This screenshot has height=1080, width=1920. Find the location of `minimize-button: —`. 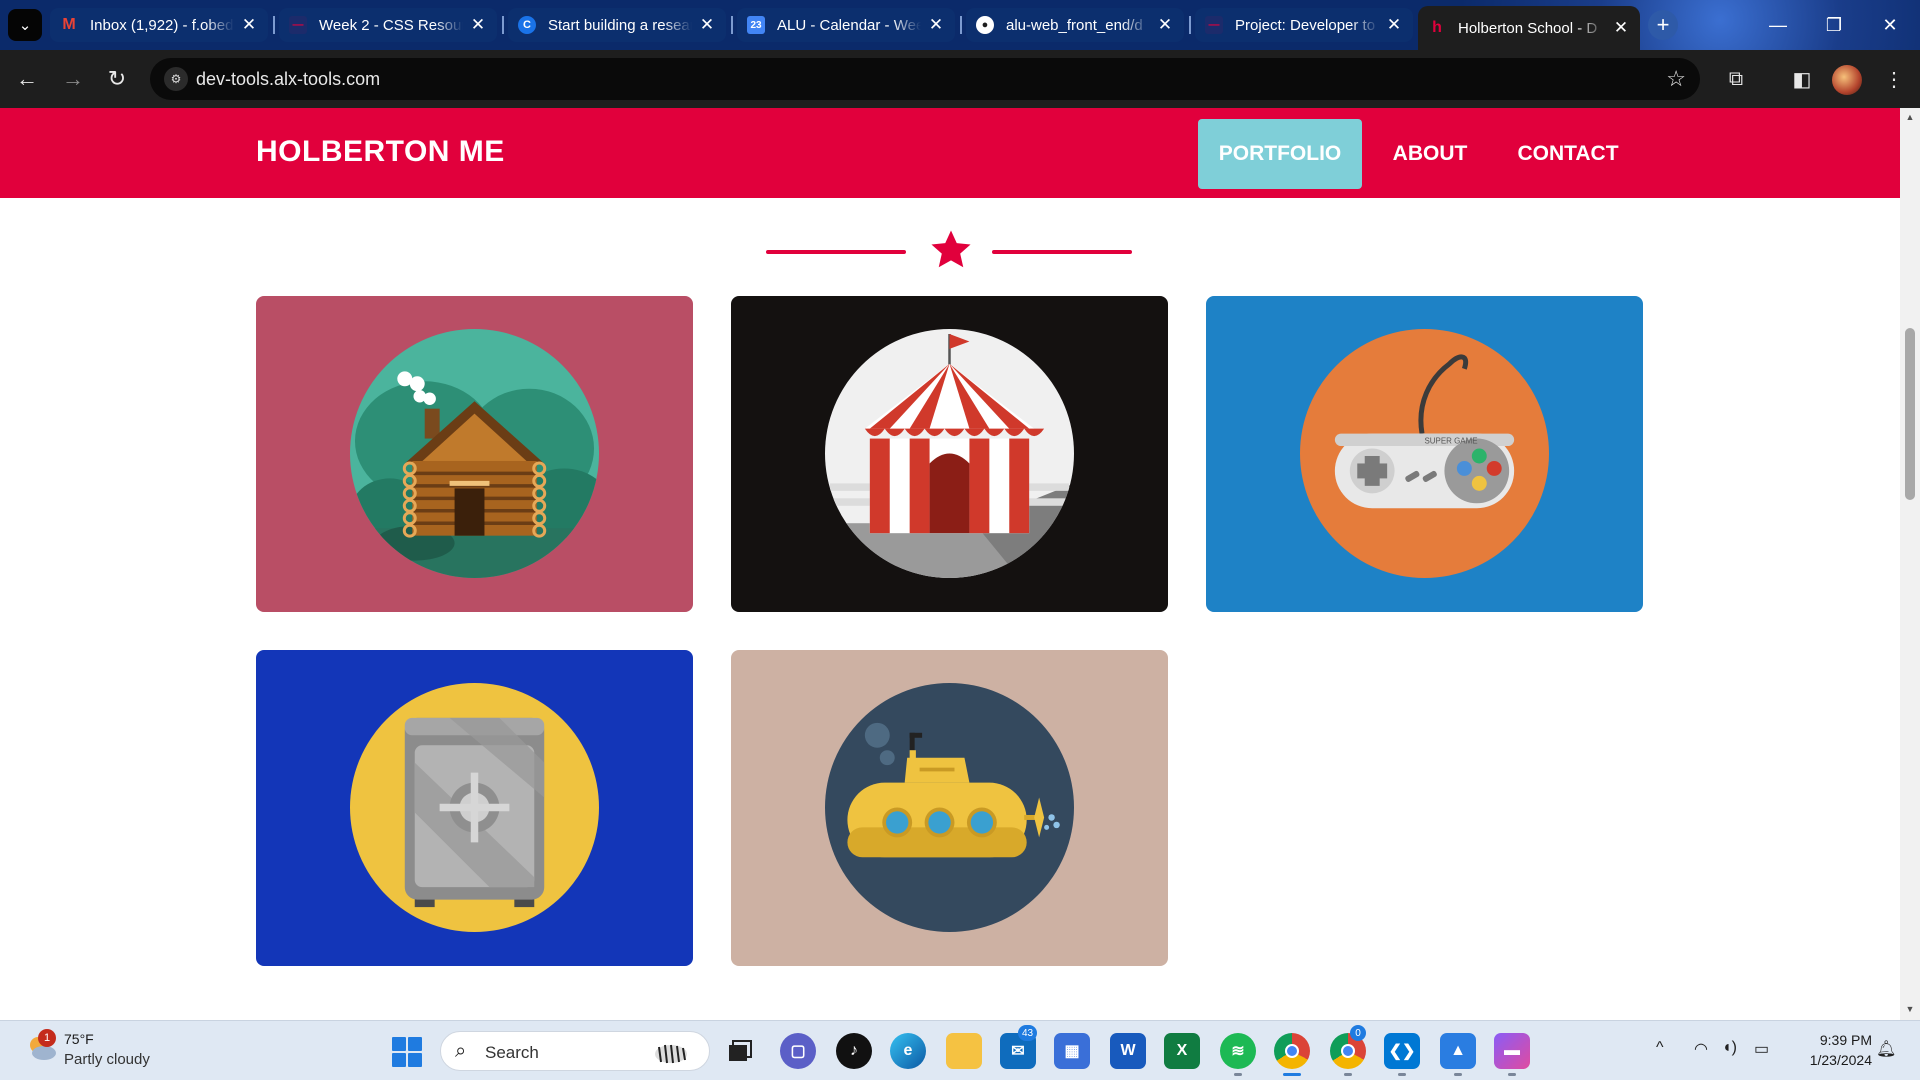

minimize-button: — is located at coordinates (1778, 25).